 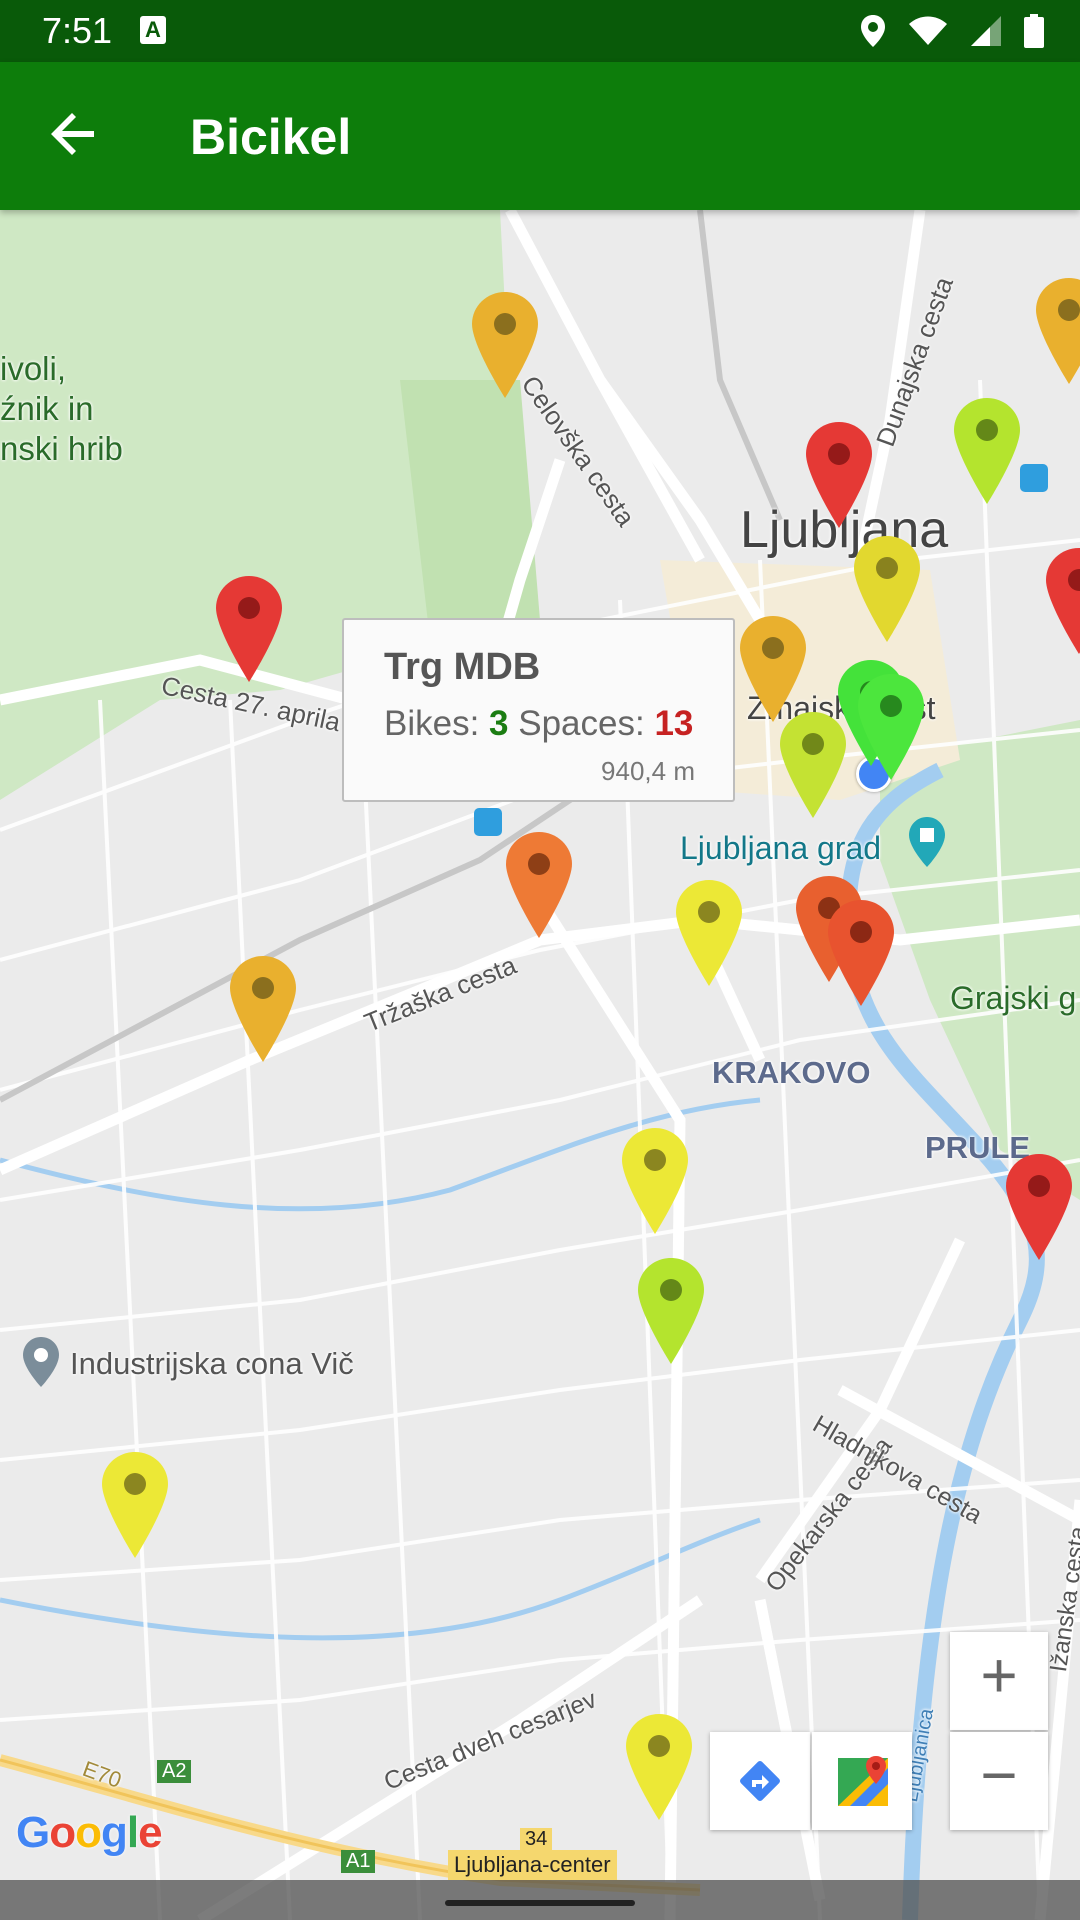 I want to click on map-label-tivoli-3: nski hrib, so click(x=61, y=448).